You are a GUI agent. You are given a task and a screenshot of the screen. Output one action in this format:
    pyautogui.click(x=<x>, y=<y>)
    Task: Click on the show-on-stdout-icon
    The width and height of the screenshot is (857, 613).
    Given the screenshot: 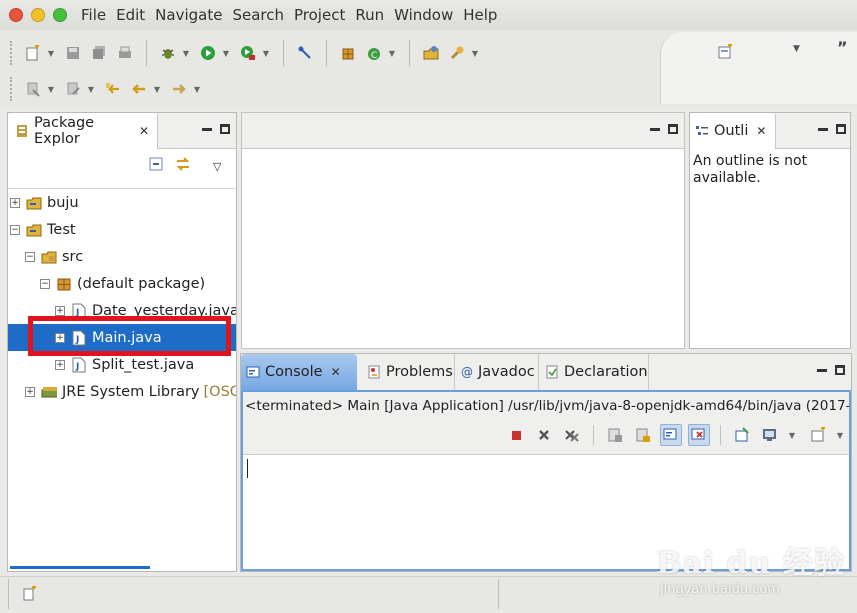 What is the action you would take?
    pyautogui.click(x=671, y=435)
    